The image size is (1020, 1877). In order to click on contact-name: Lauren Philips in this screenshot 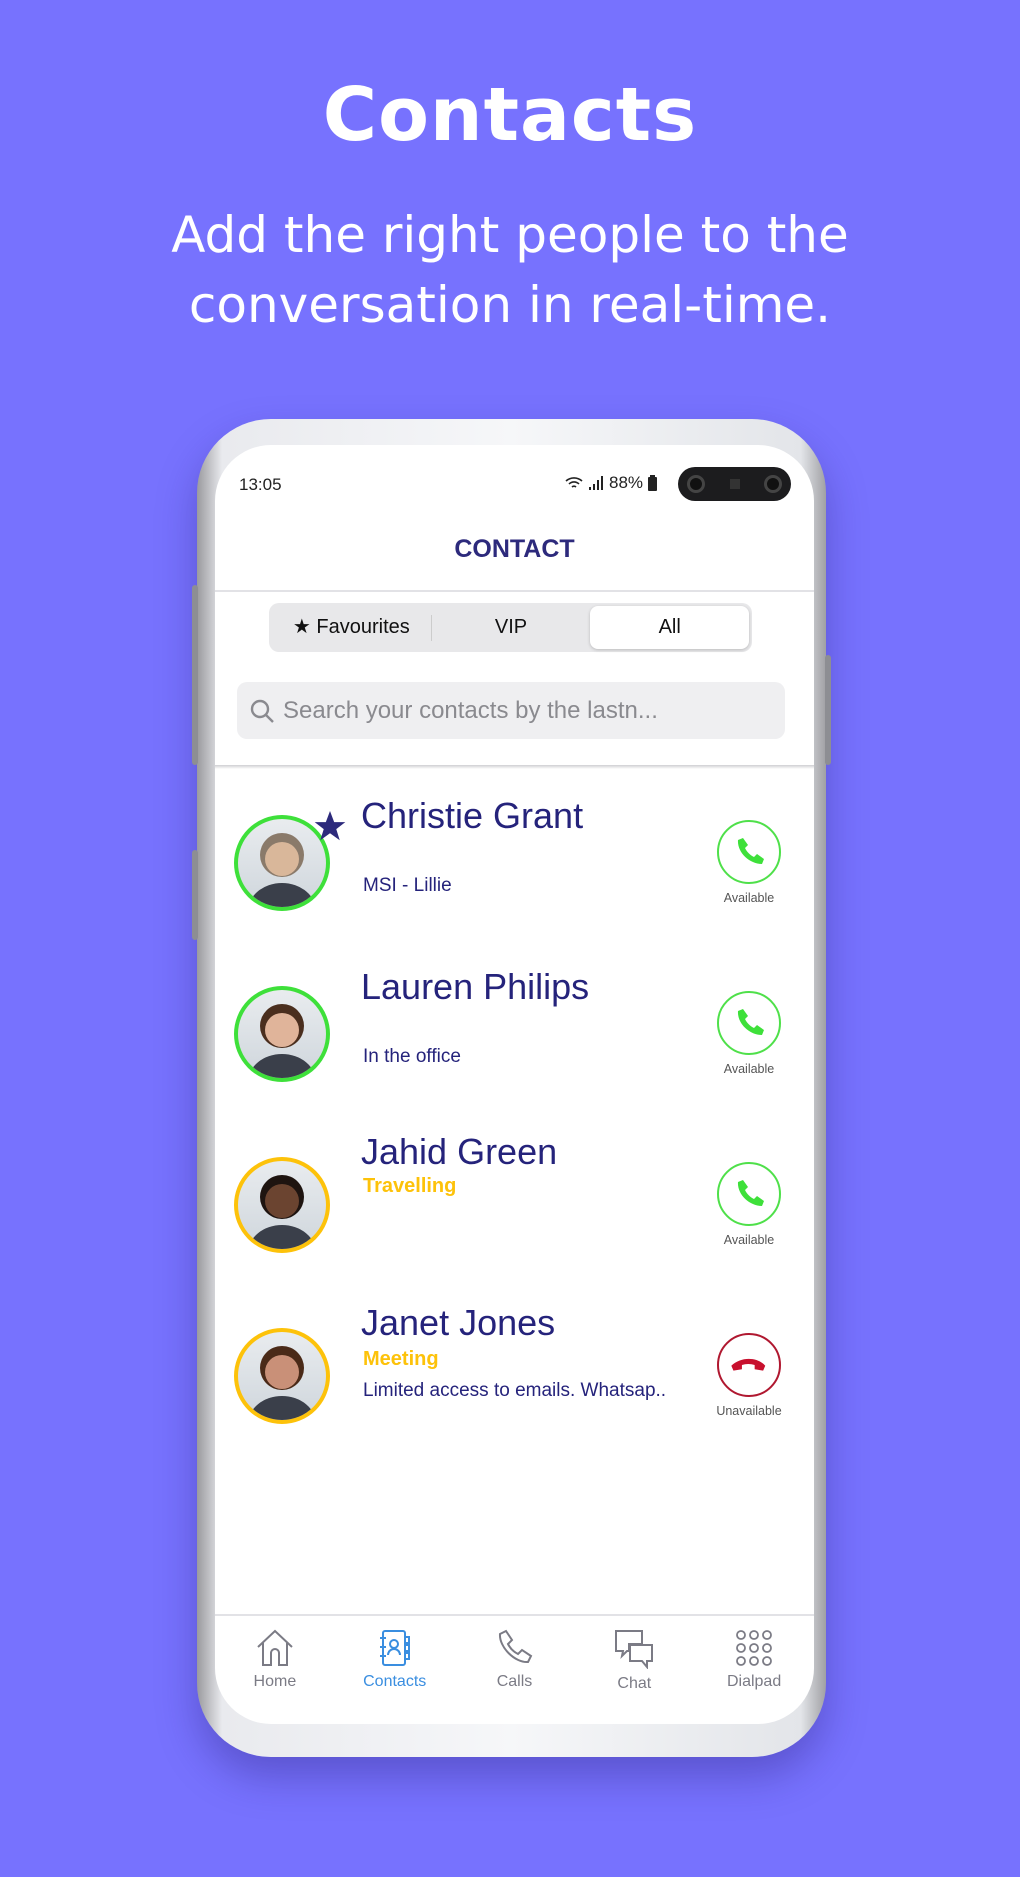, I will do `click(475, 986)`.